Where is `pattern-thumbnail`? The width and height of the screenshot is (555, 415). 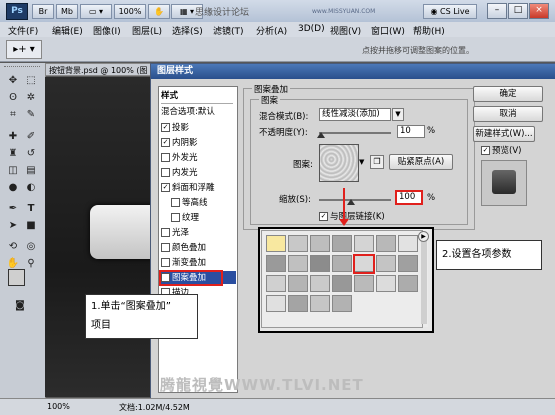
pattern-thumbnail is located at coordinates (339, 163).